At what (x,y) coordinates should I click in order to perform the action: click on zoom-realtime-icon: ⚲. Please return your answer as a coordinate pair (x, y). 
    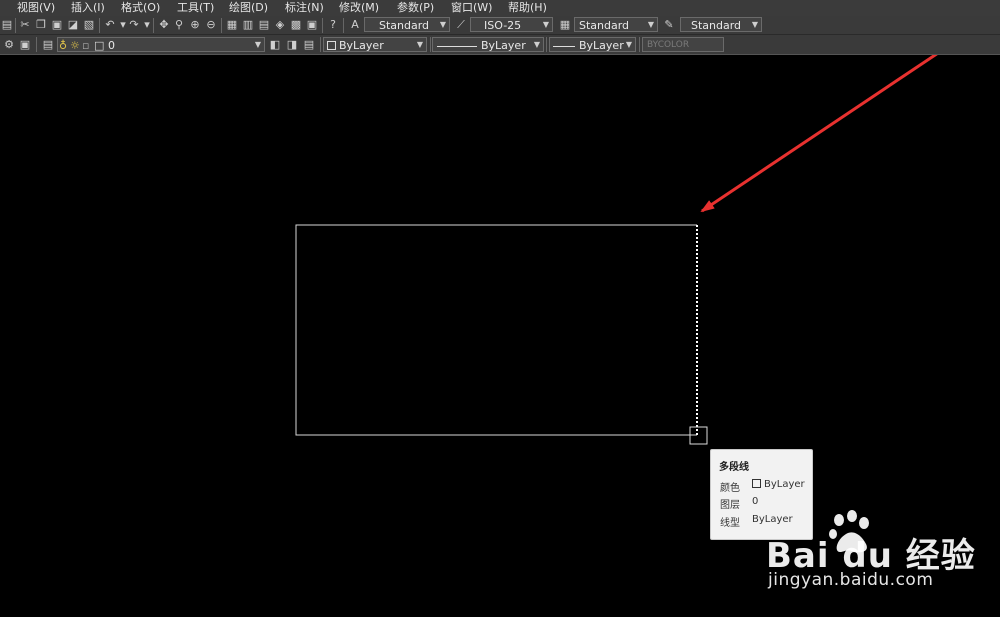
    Looking at the image, I should click on (179, 25).